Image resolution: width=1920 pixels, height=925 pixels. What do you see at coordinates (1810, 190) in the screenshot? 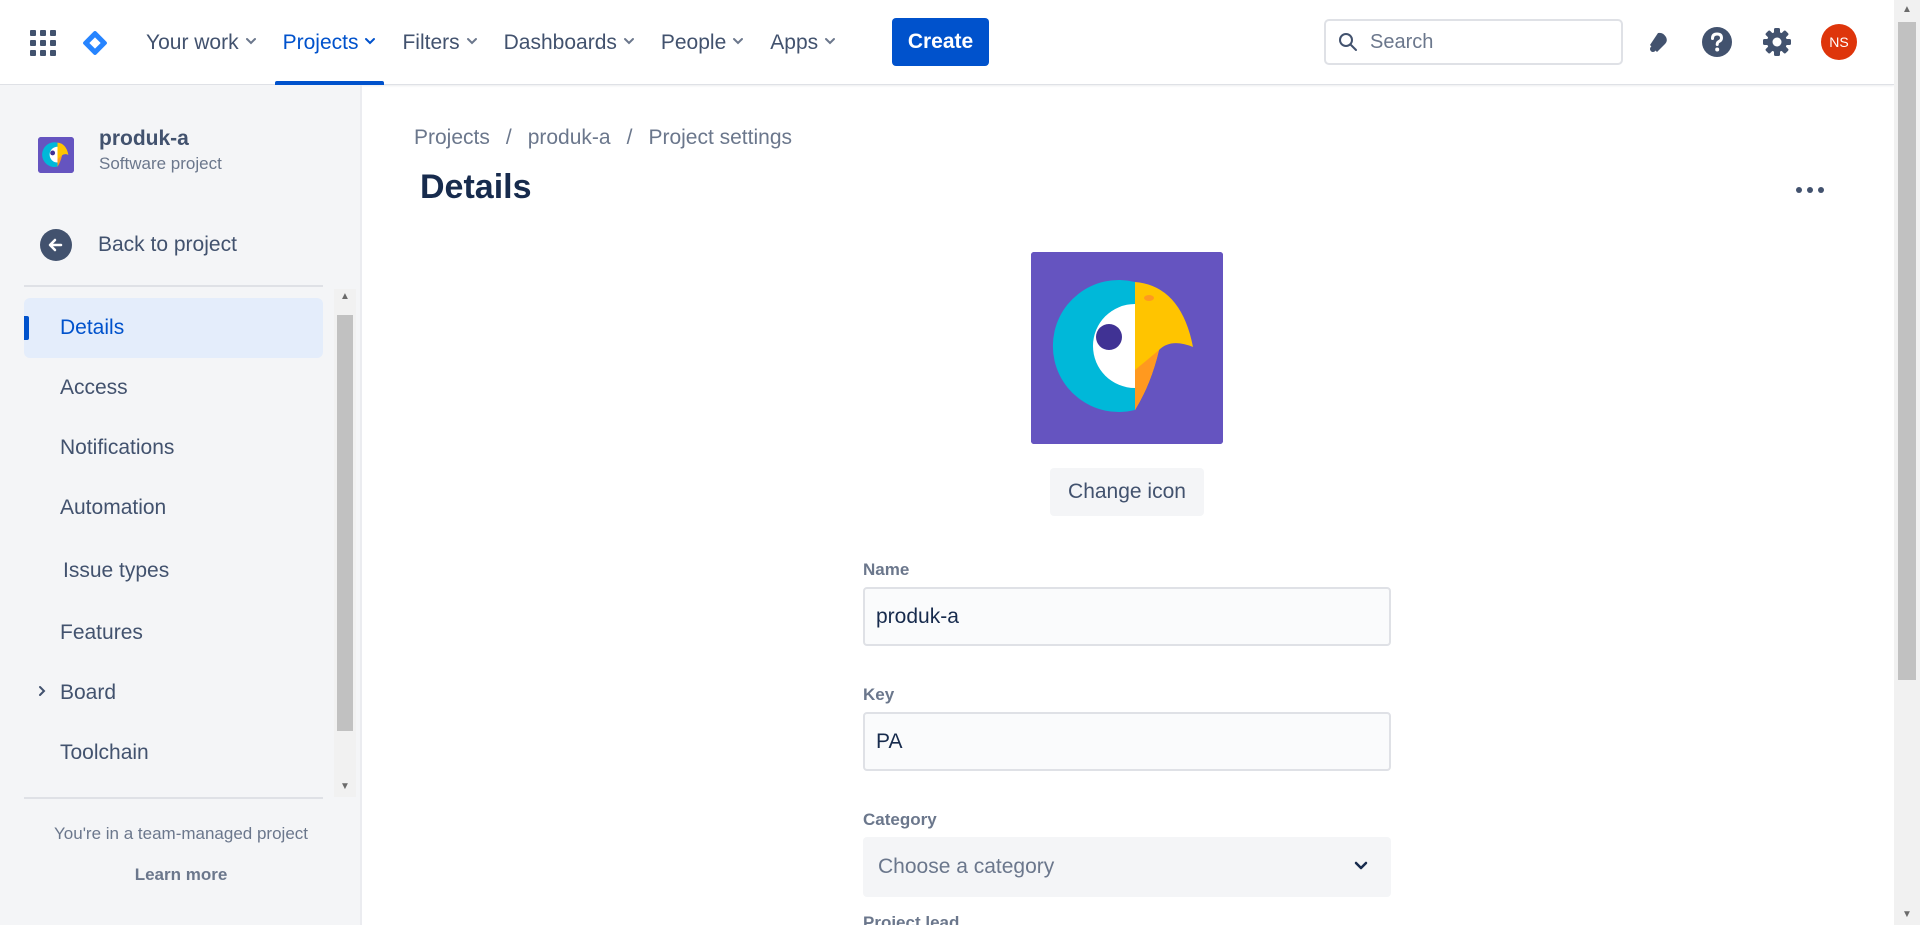
I see `more-actions-icon` at bounding box center [1810, 190].